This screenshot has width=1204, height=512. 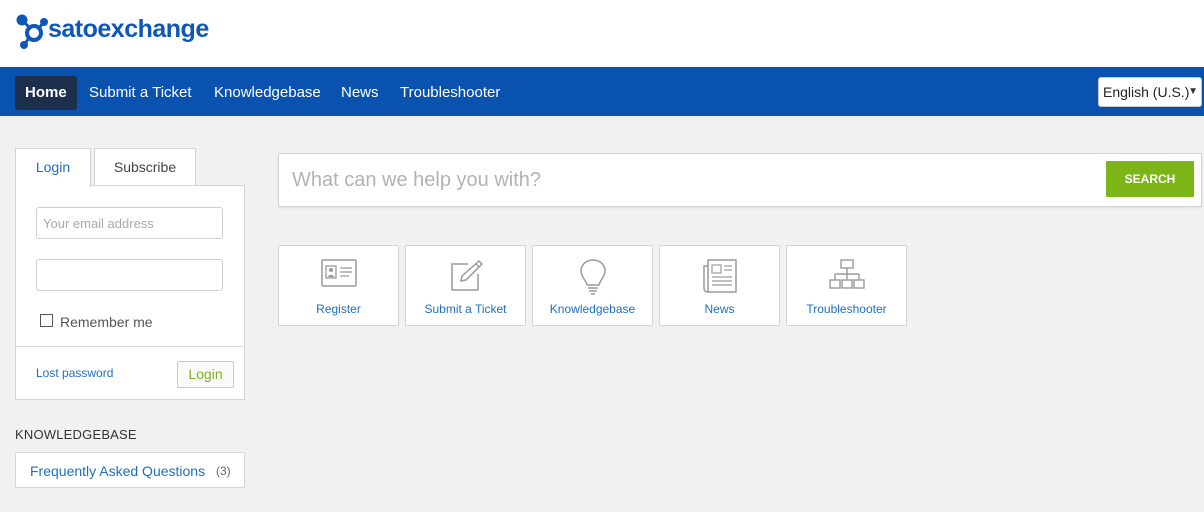 I want to click on remember-me: Remember me, so click(x=96, y=321).